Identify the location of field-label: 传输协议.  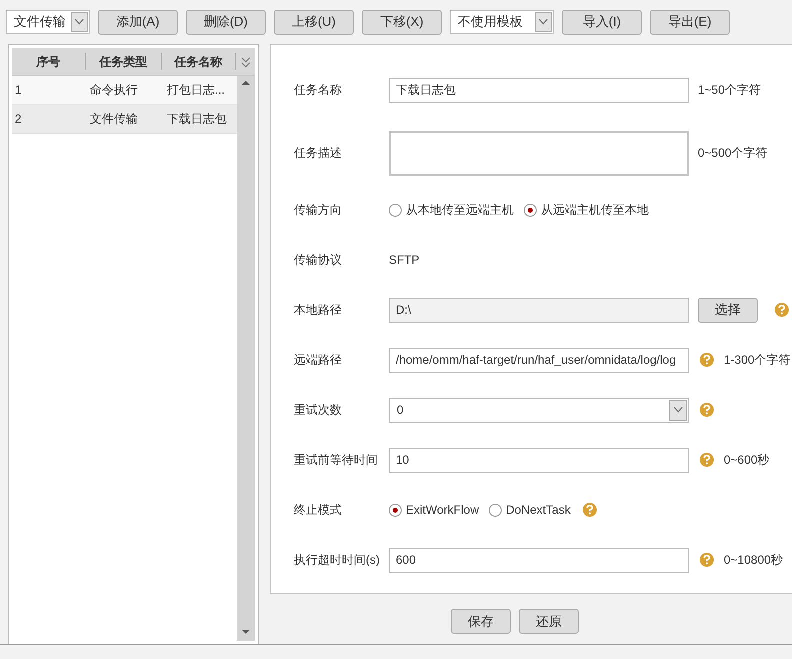
(318, 260).